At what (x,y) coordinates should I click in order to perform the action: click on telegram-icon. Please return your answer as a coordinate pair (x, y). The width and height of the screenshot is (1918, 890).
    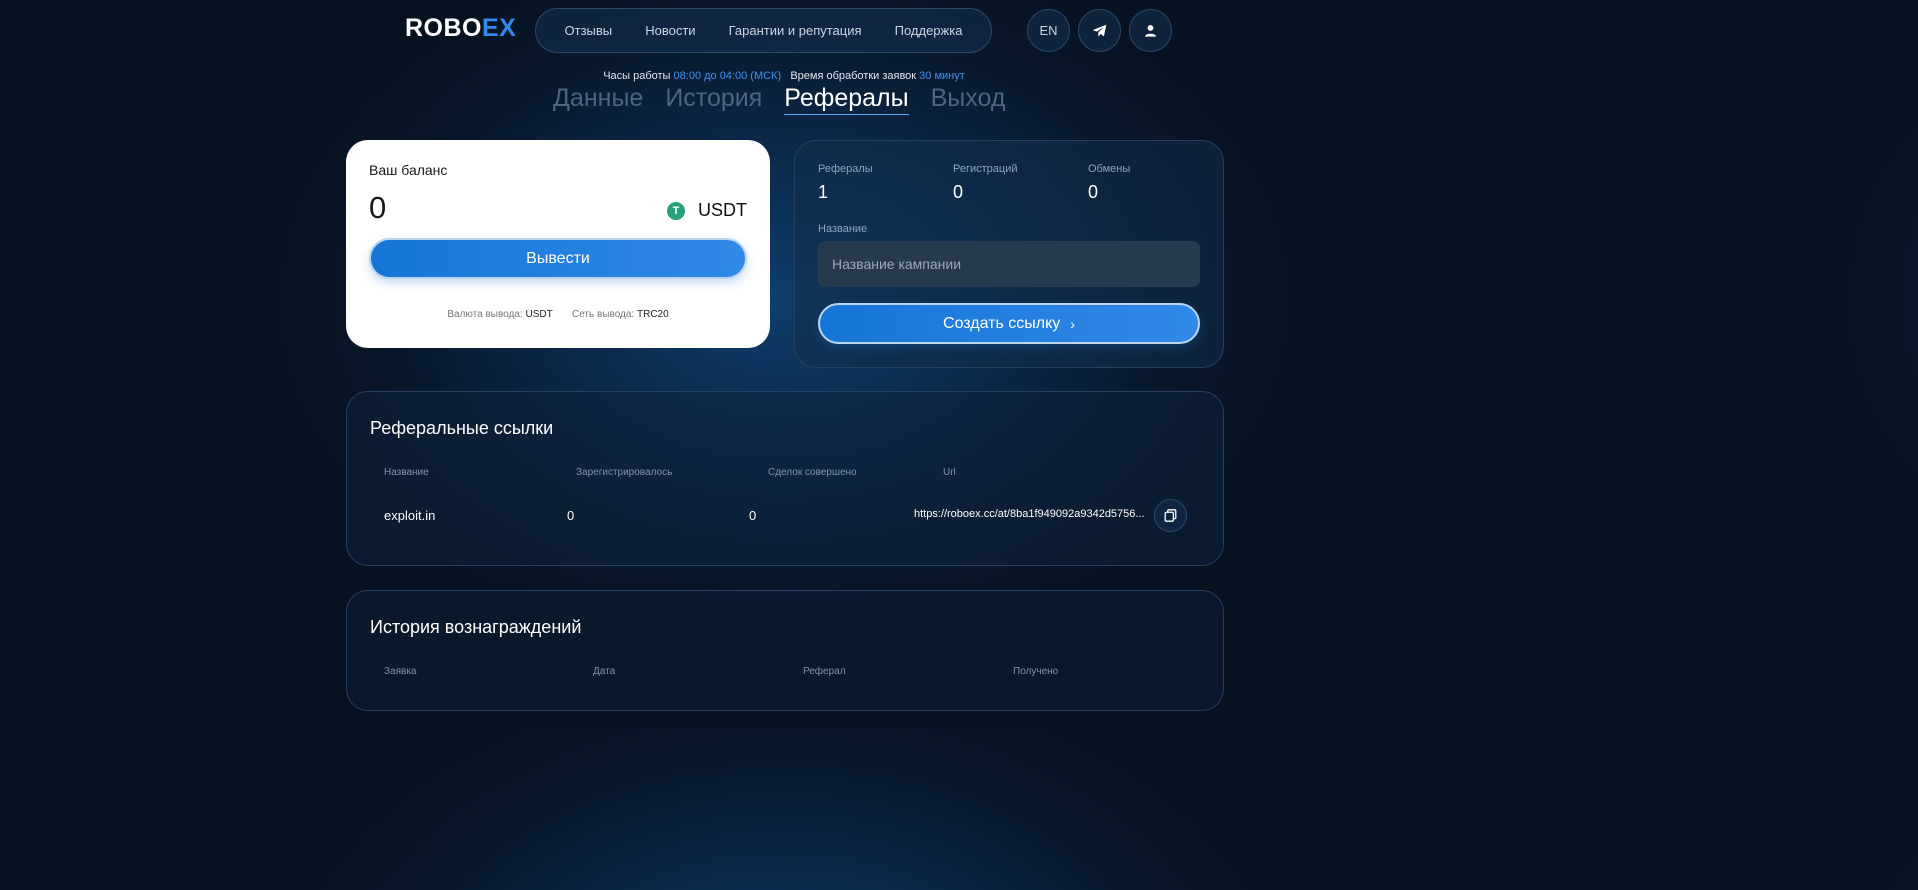
    Looking at the image, I should click on (1099, 30).